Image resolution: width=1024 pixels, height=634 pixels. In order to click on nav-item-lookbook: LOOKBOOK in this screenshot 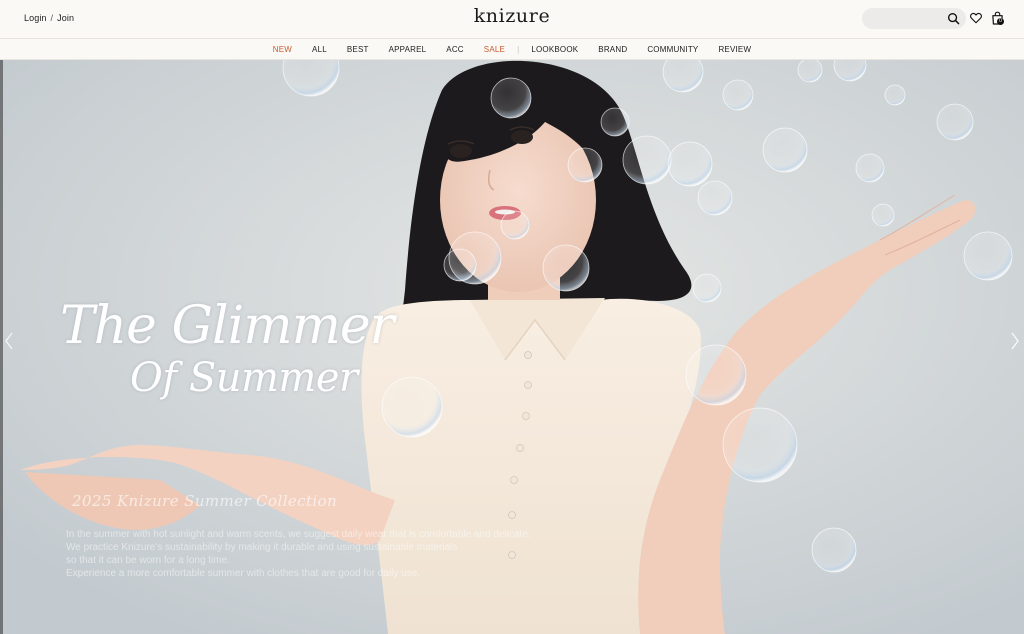, I will do `click(554, 49)`.